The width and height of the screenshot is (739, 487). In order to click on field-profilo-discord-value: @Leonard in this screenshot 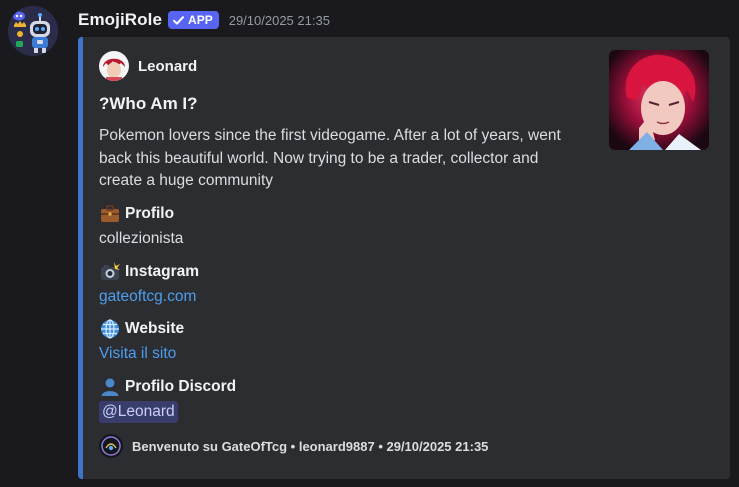, I will do `click(167, 412)`.